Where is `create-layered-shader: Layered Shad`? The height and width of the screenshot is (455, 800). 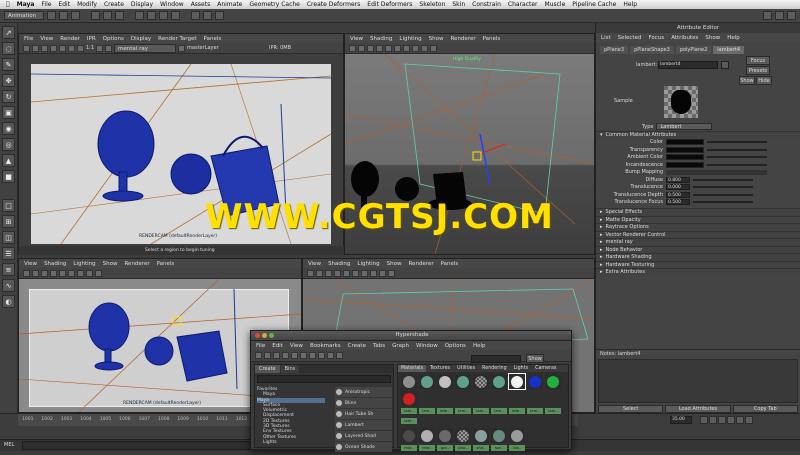 create-layered-shader: Layered Shad is located at coordinates (363, 436).